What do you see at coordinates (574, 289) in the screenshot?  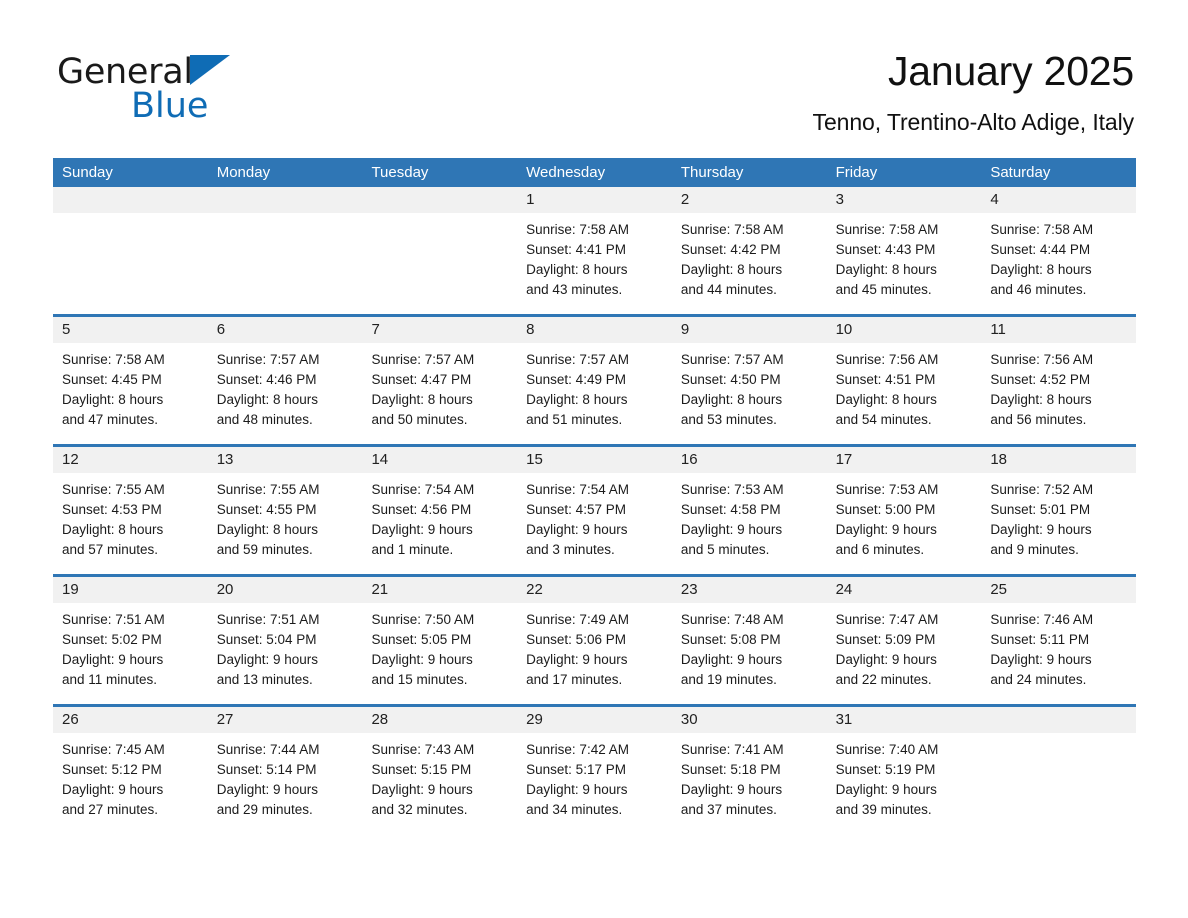 I see `daylight-text-line2: and 43 minutes.` at bounding box center [574, 289].